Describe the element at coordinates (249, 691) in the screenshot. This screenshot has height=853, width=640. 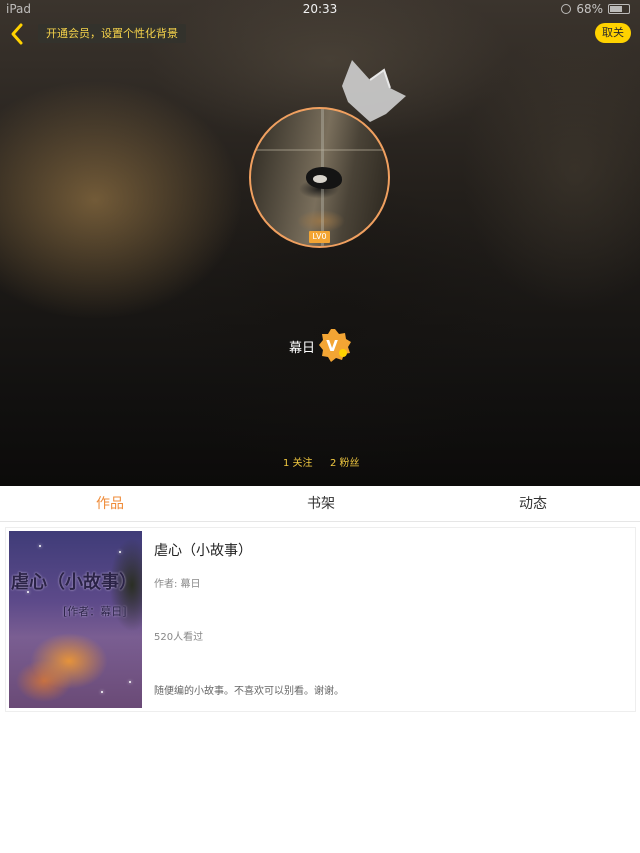
I see `book-description: 随便编的小故事。不喜欢可以别看。谢谢。` at that location.